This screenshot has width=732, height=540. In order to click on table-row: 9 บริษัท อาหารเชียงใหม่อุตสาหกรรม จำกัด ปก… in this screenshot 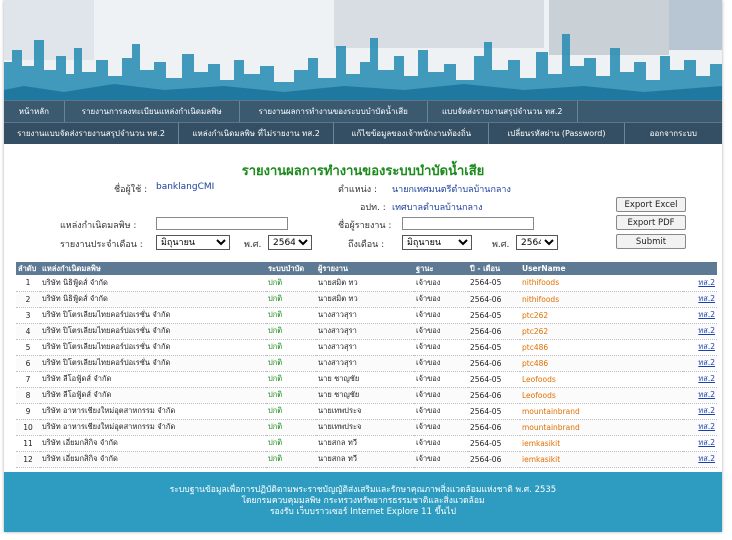, I will do `click(366, 411)`.